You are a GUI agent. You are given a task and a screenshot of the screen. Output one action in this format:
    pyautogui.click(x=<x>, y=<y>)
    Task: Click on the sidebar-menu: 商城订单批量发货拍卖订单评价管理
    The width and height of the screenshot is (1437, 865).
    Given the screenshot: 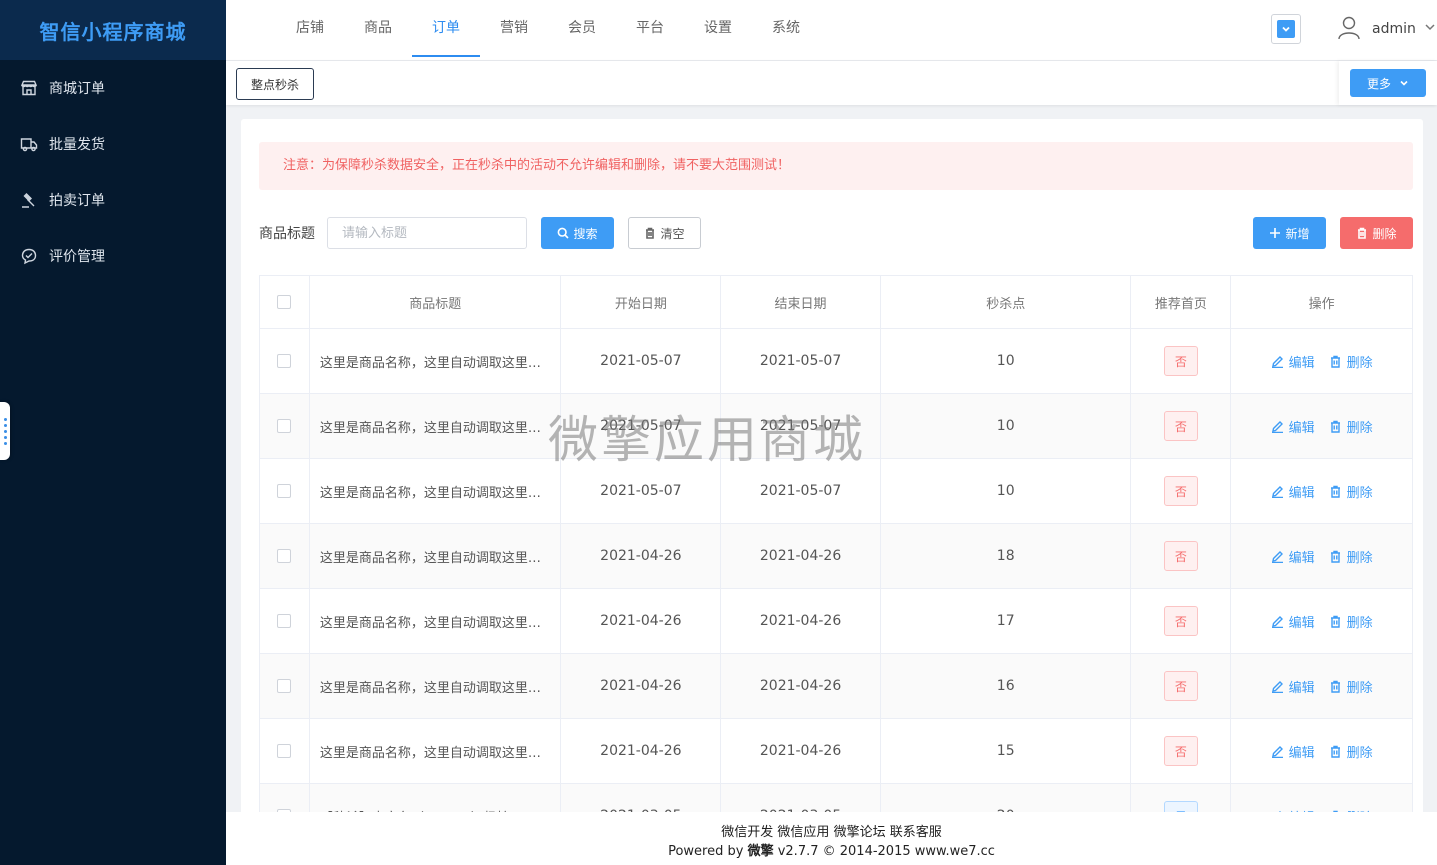 What is the action you would take?
    pyautogui.click(x=113, y=172)
    